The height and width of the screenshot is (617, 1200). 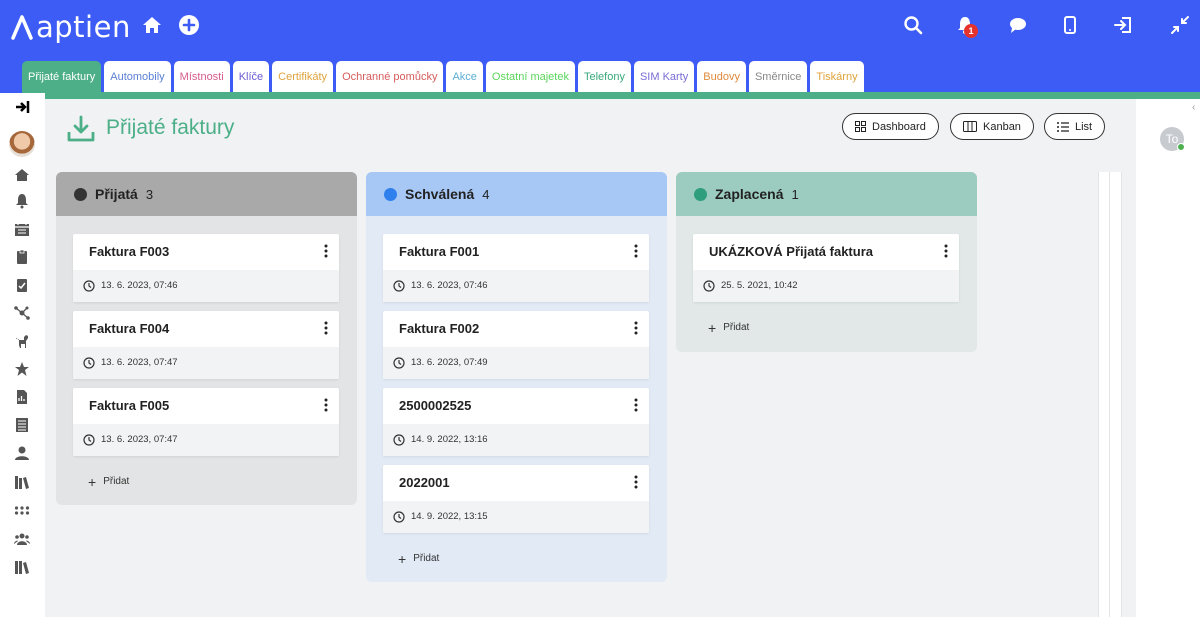 What do you see at coordinates (826, 286) in the screenshot?
I see `card-footer: 25. 5. 2021, 10:42` at bounding box center [826, 286].